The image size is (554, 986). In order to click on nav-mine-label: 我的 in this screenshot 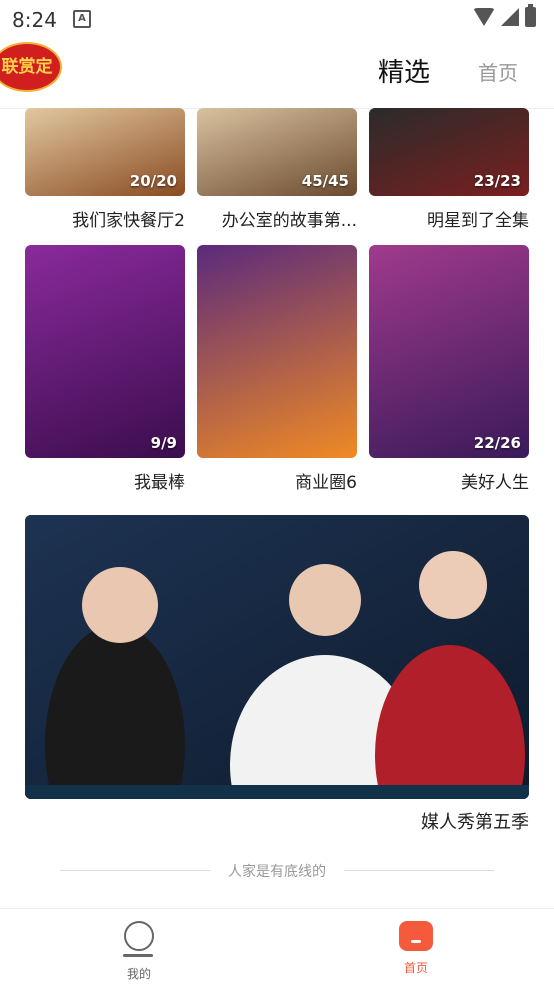, I will do `click(138, 974)`.